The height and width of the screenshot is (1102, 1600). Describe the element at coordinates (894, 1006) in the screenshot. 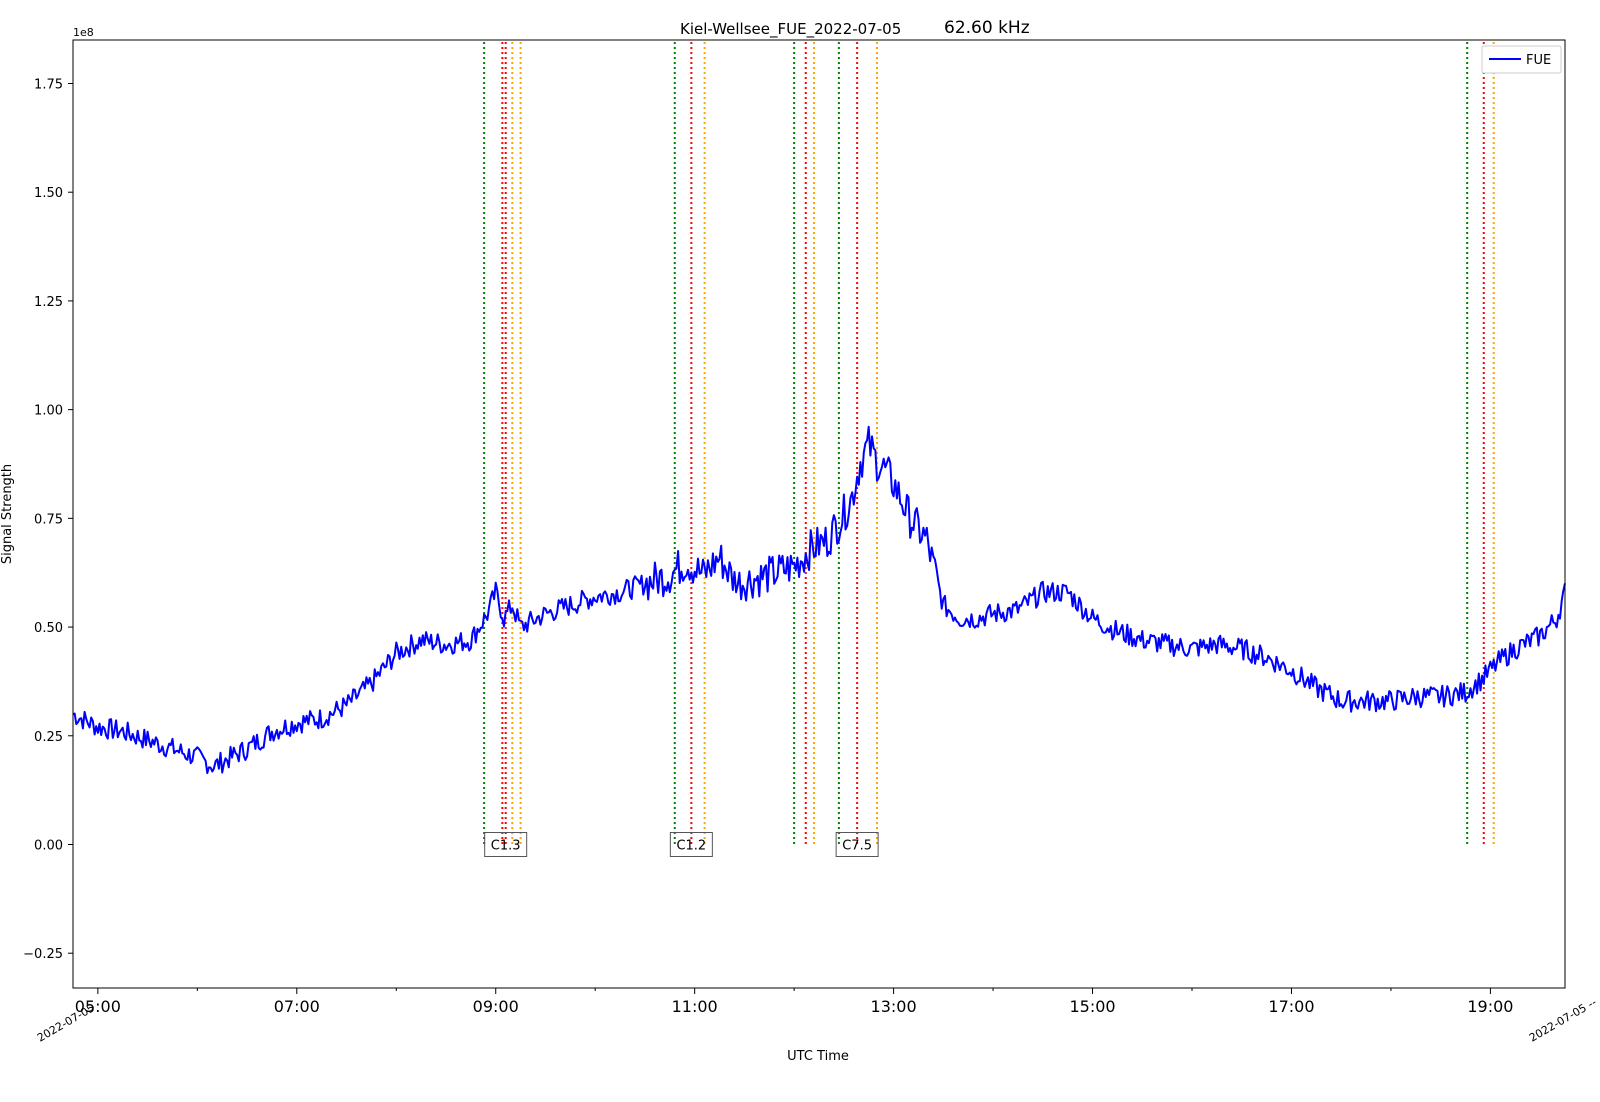

I see `x-tick-label: 13:00` at that location.